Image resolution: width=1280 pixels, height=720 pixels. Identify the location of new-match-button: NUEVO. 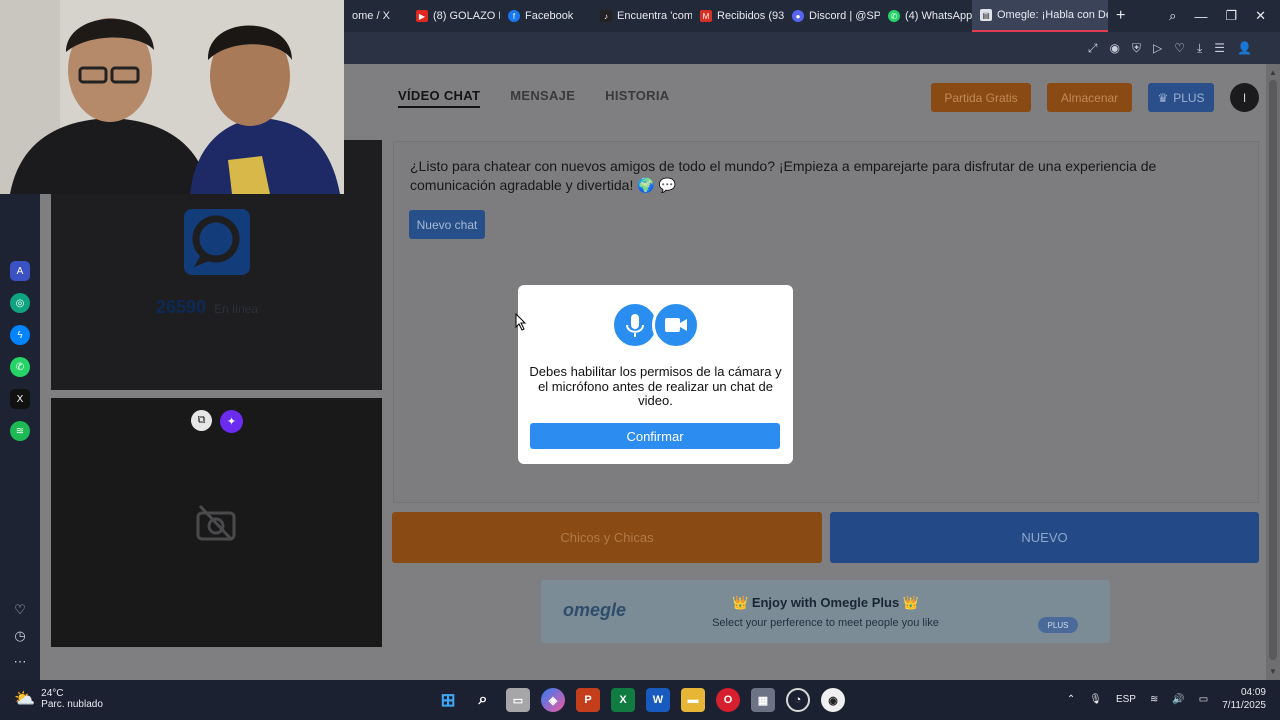
(1044, 537).